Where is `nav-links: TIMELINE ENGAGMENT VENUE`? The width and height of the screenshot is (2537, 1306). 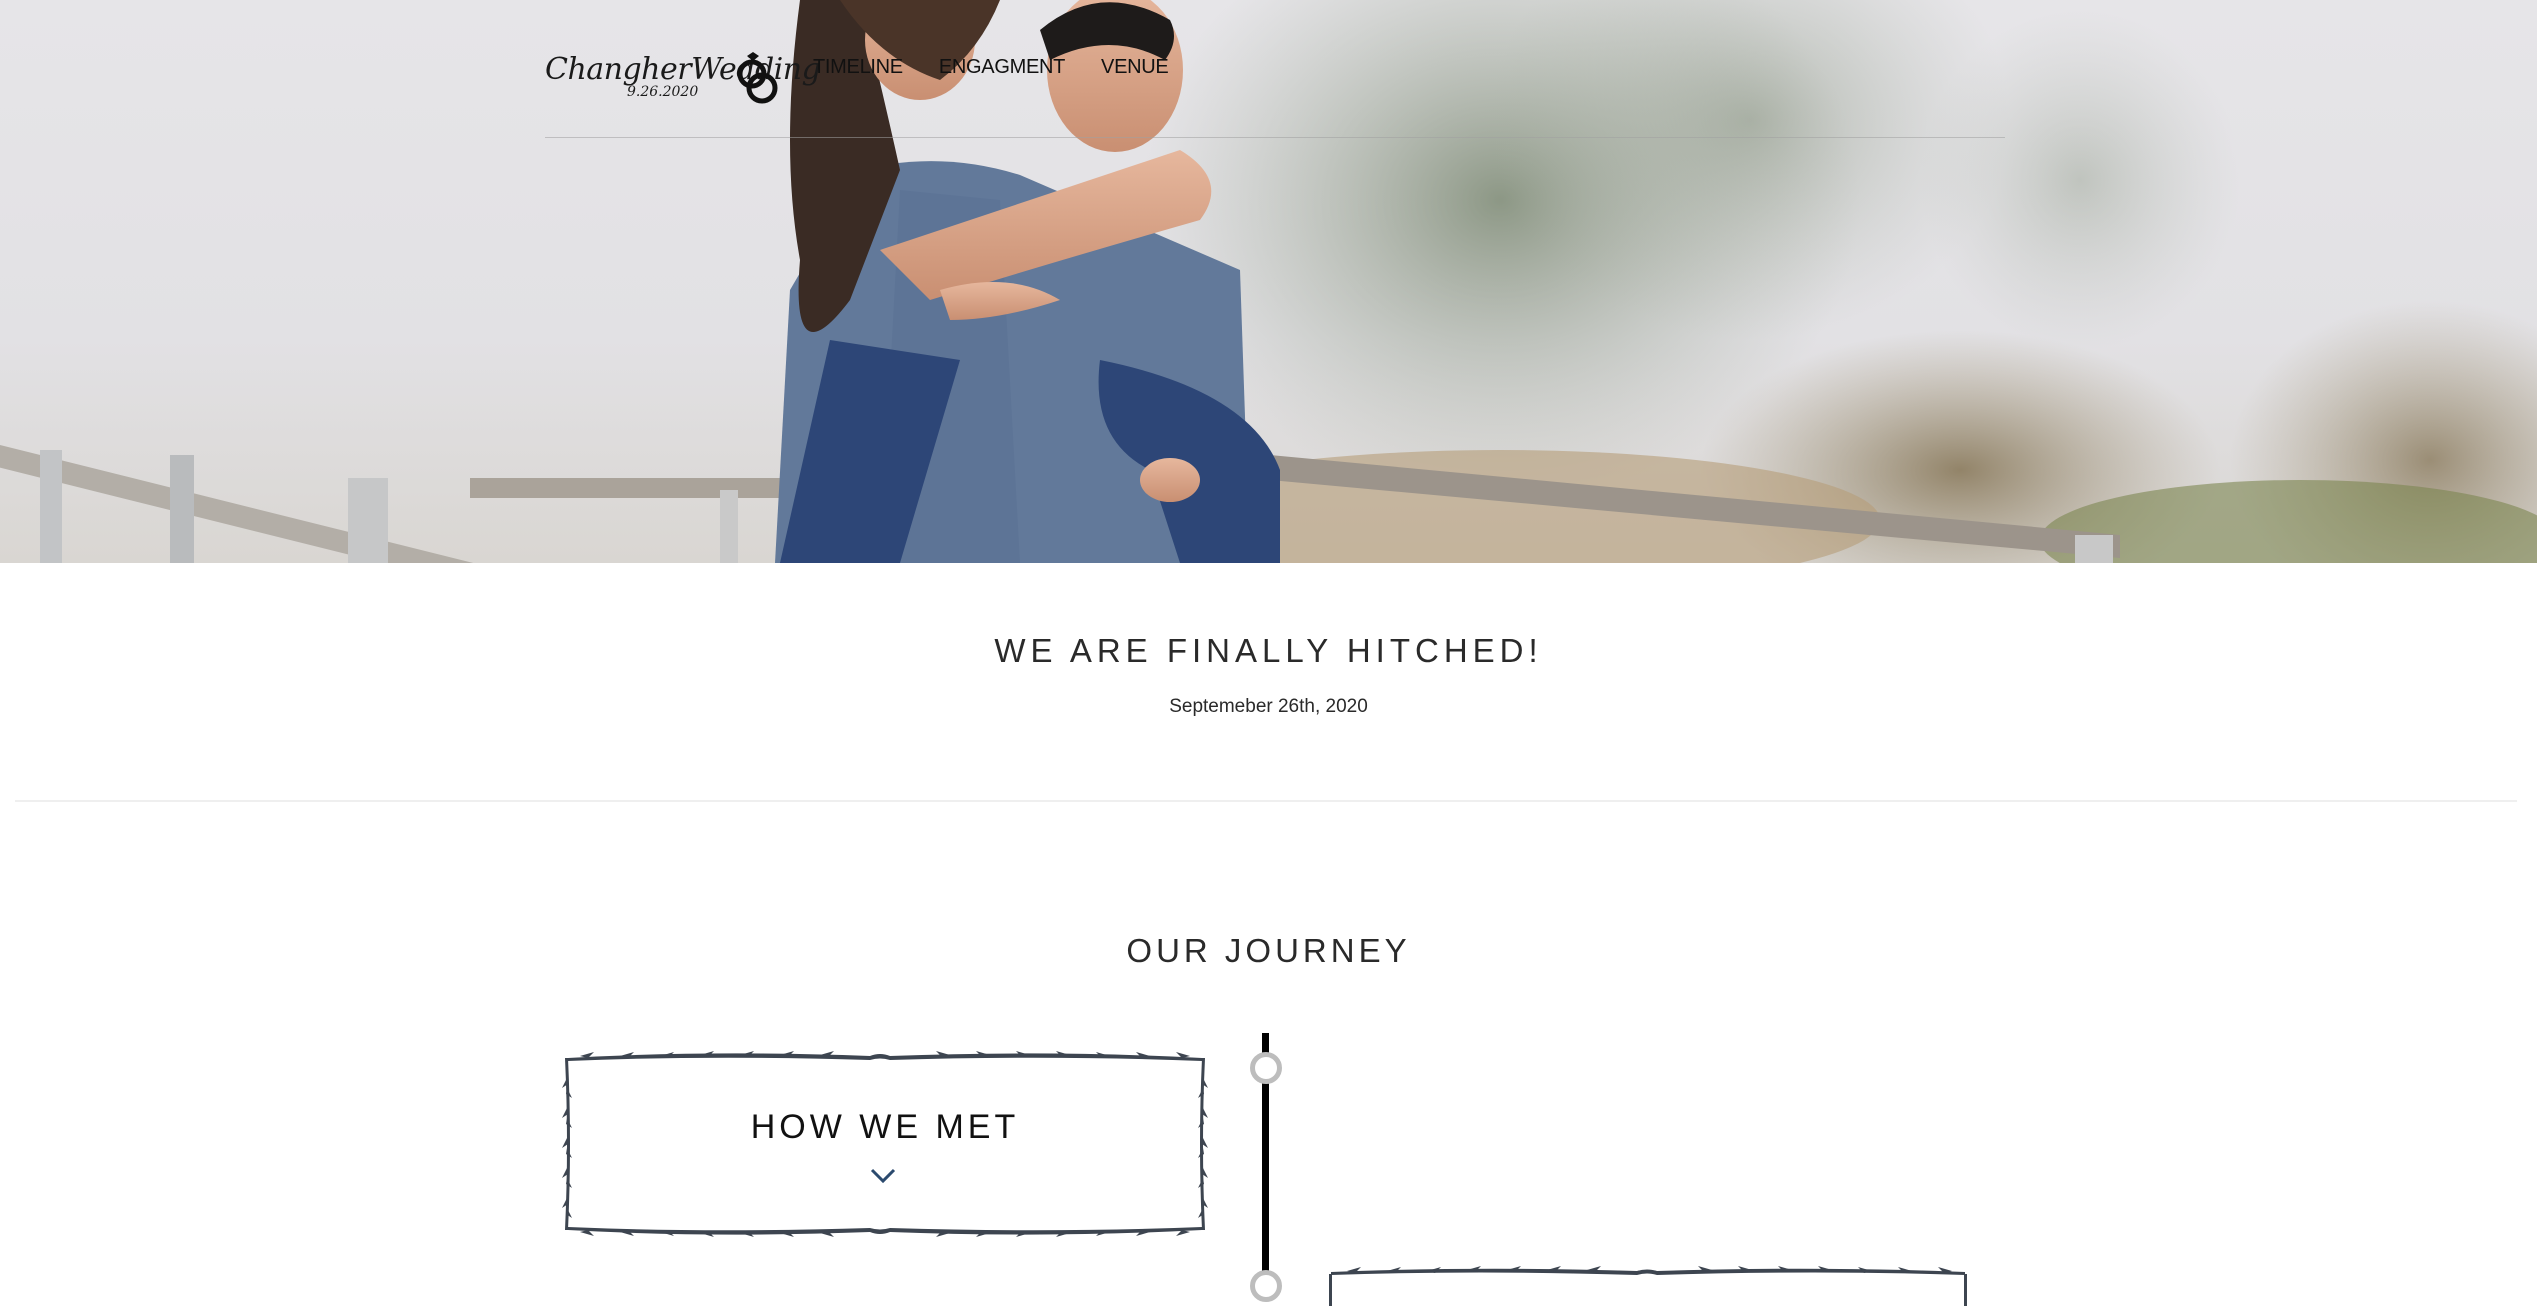 nav-links: TIMELINE ENGAGMENT VENUE is located at coordinates (991, 67).